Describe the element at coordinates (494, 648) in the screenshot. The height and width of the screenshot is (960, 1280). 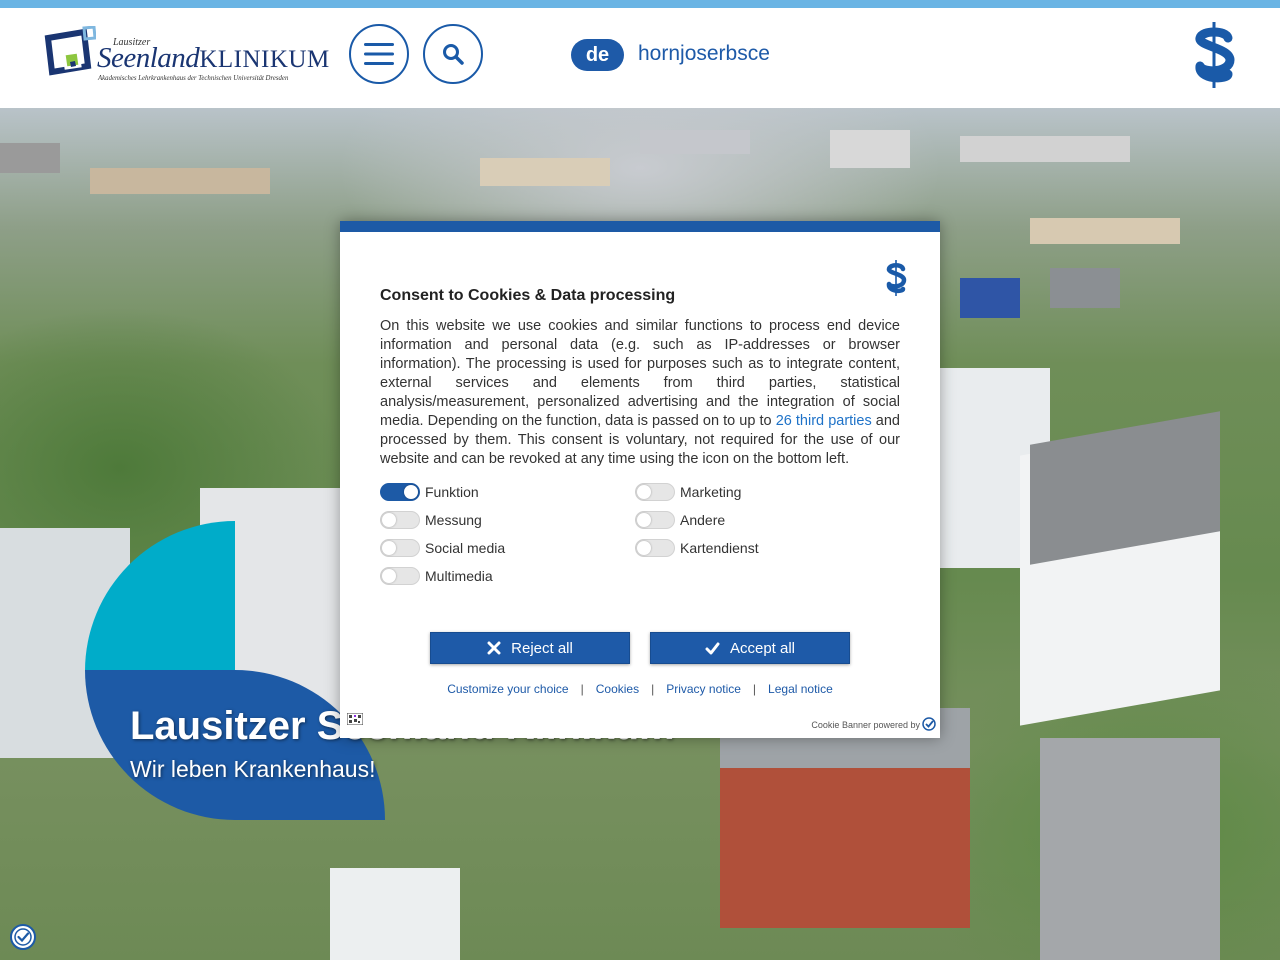
I see `close-icon` at that location.